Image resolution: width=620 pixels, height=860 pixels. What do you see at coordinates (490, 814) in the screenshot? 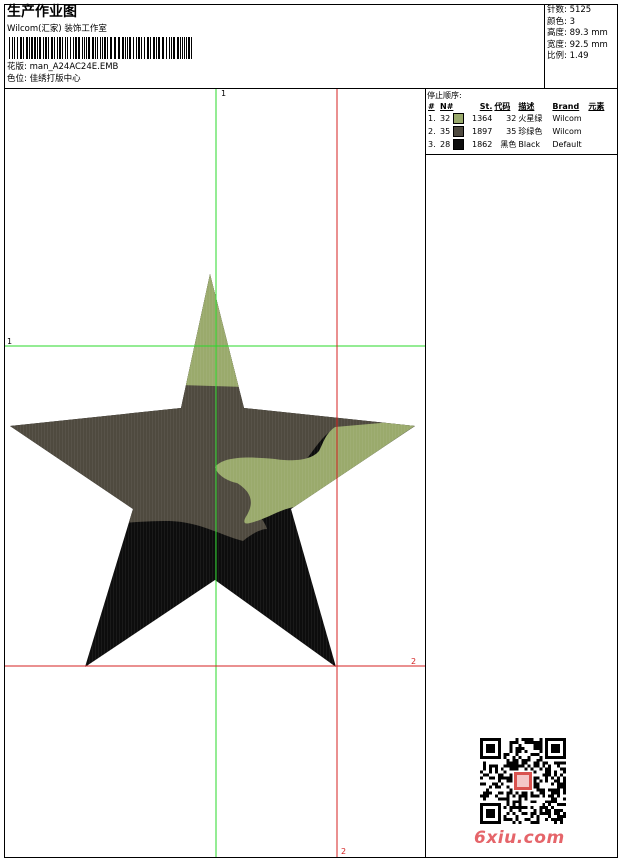
I see `qr-finder-core` at bounding box center [490, 814].